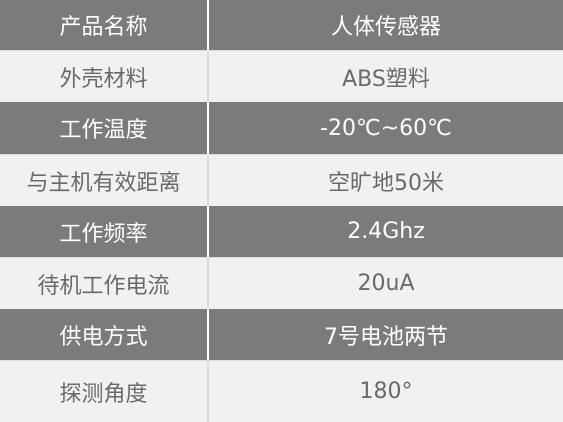  Describe the element at coordinates (103, 128) in the screenshot. I see `spec-label: 工作温度` at that location.